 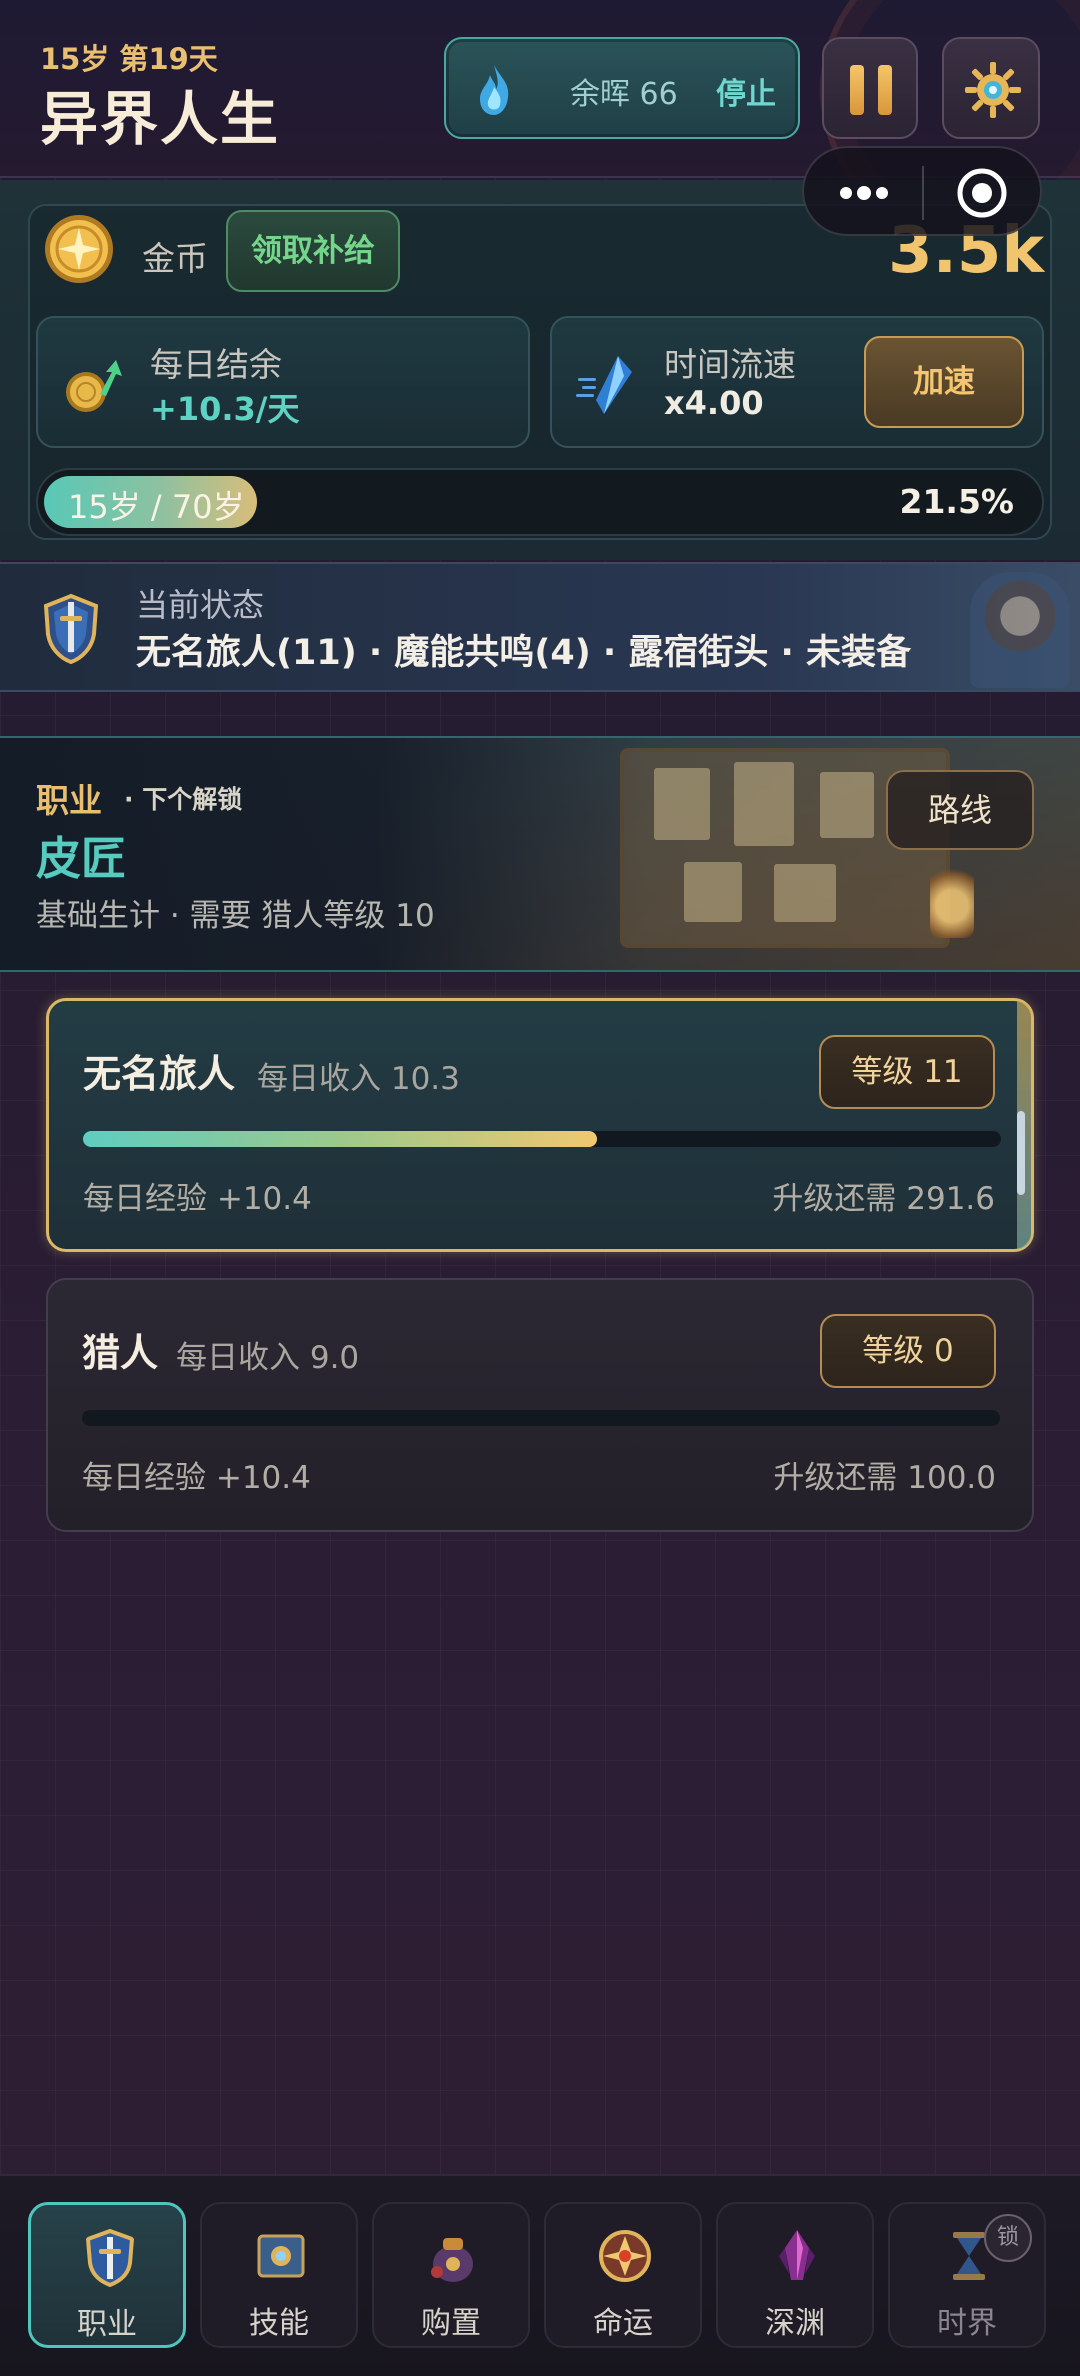 What do you see at coordinates (160, 119) in the screenshot?
I see `game-title: 异界人生` at bounding box center [160, 119].